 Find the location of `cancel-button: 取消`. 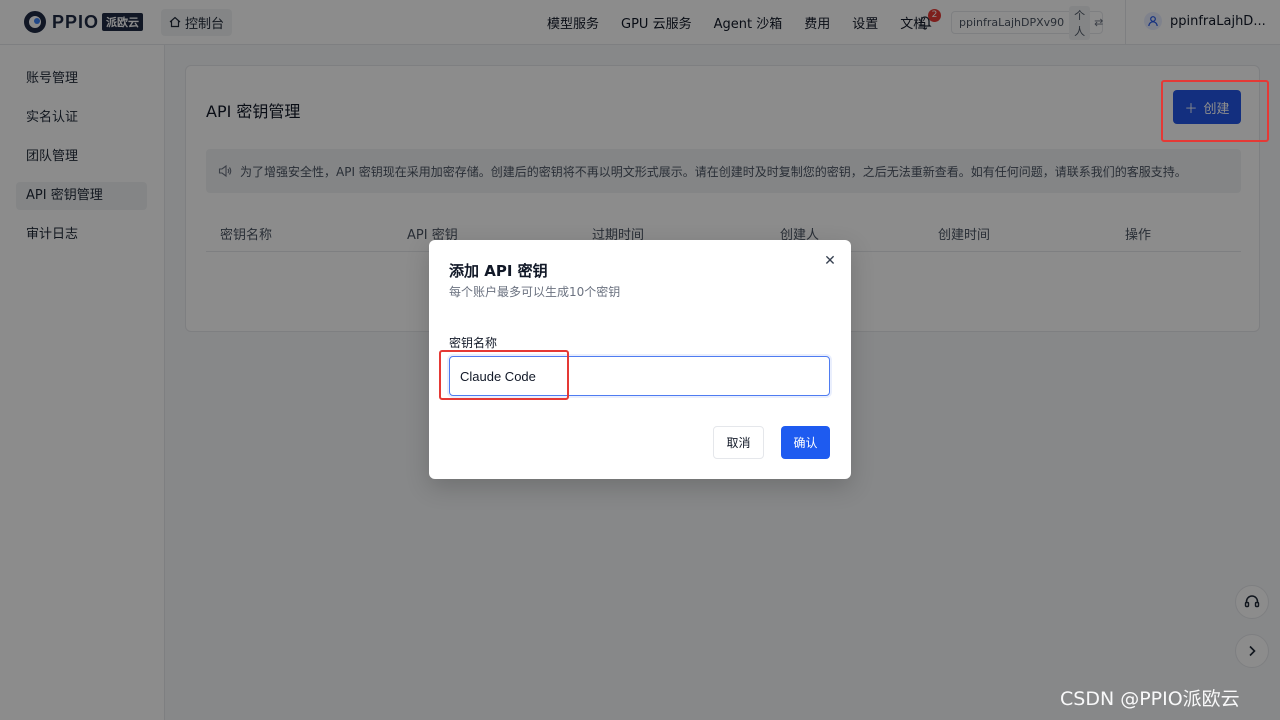

cancel-button: 取消 is located at coordinates (738, 442).